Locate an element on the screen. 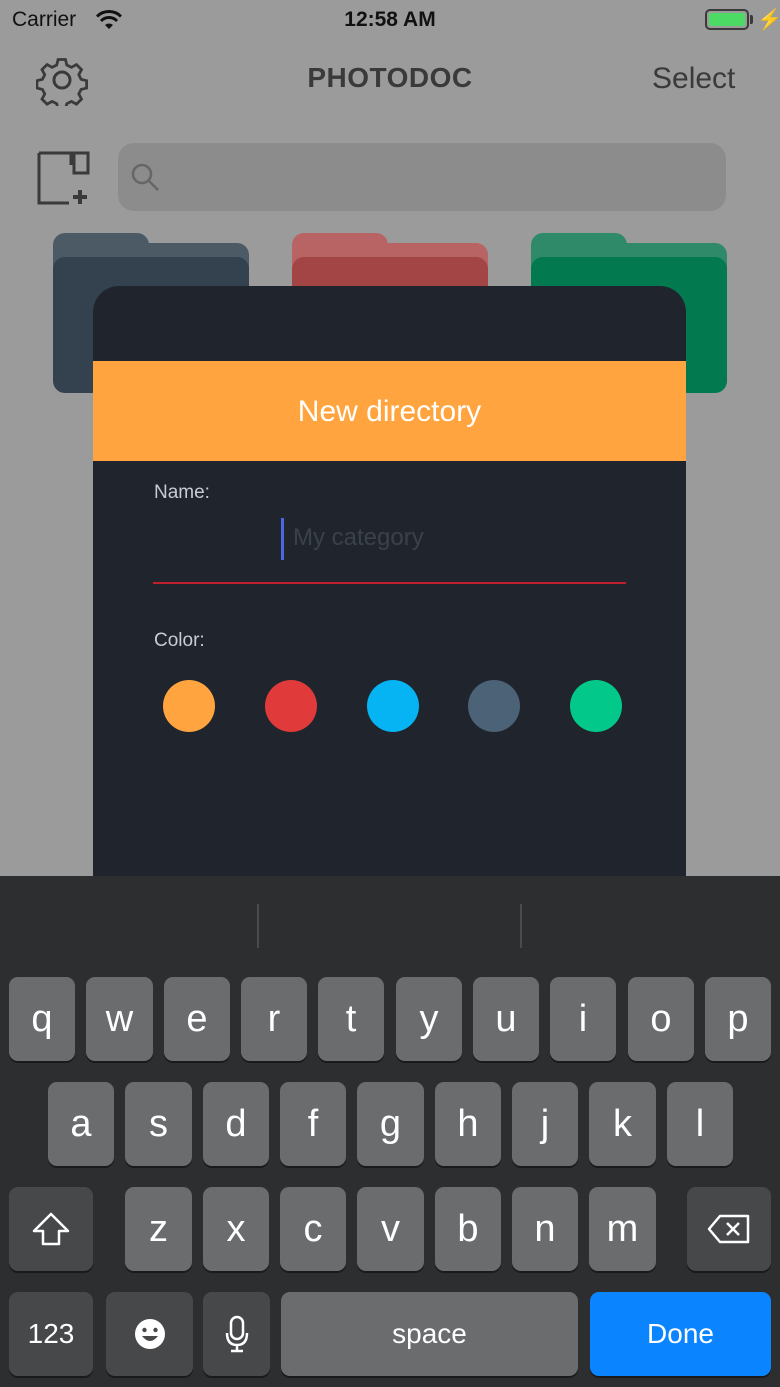  key-i: i is located at coordinates (583, 1019).